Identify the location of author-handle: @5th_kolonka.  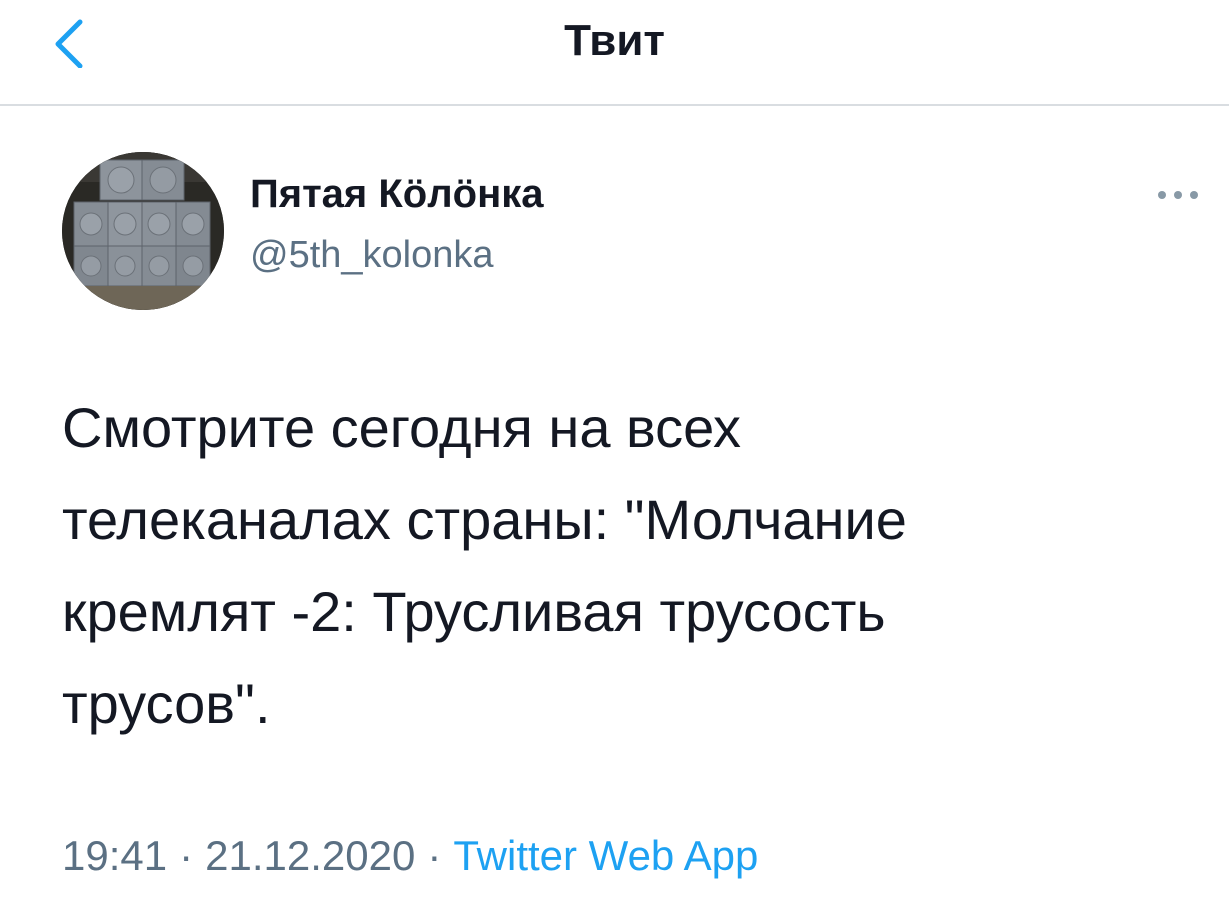
(372, 255).